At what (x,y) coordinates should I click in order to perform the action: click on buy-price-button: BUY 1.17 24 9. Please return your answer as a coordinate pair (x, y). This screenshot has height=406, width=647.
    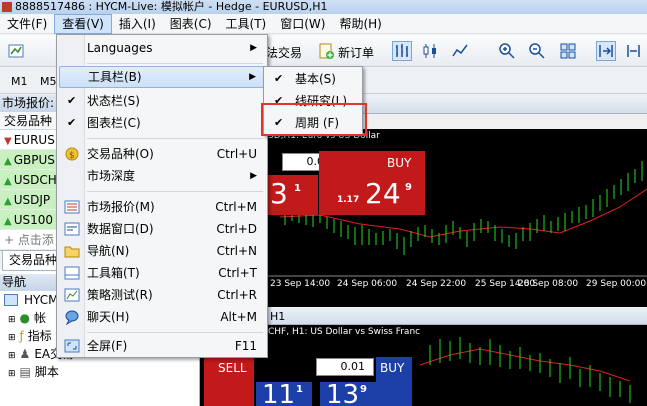
    Looking at the image, I should click on (372, 183).